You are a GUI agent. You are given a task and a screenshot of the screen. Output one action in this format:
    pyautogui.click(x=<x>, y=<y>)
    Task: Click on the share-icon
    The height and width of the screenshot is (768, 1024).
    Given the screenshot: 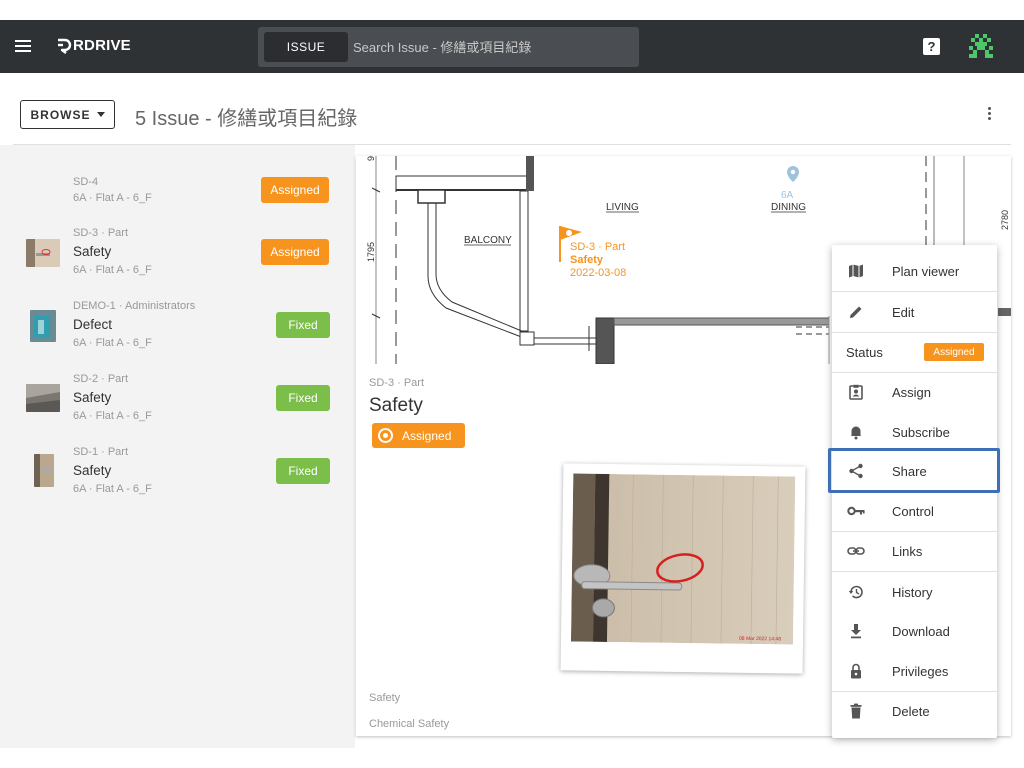 What is the action you would take?
    pyautogui.click(x=856, y=471)
    